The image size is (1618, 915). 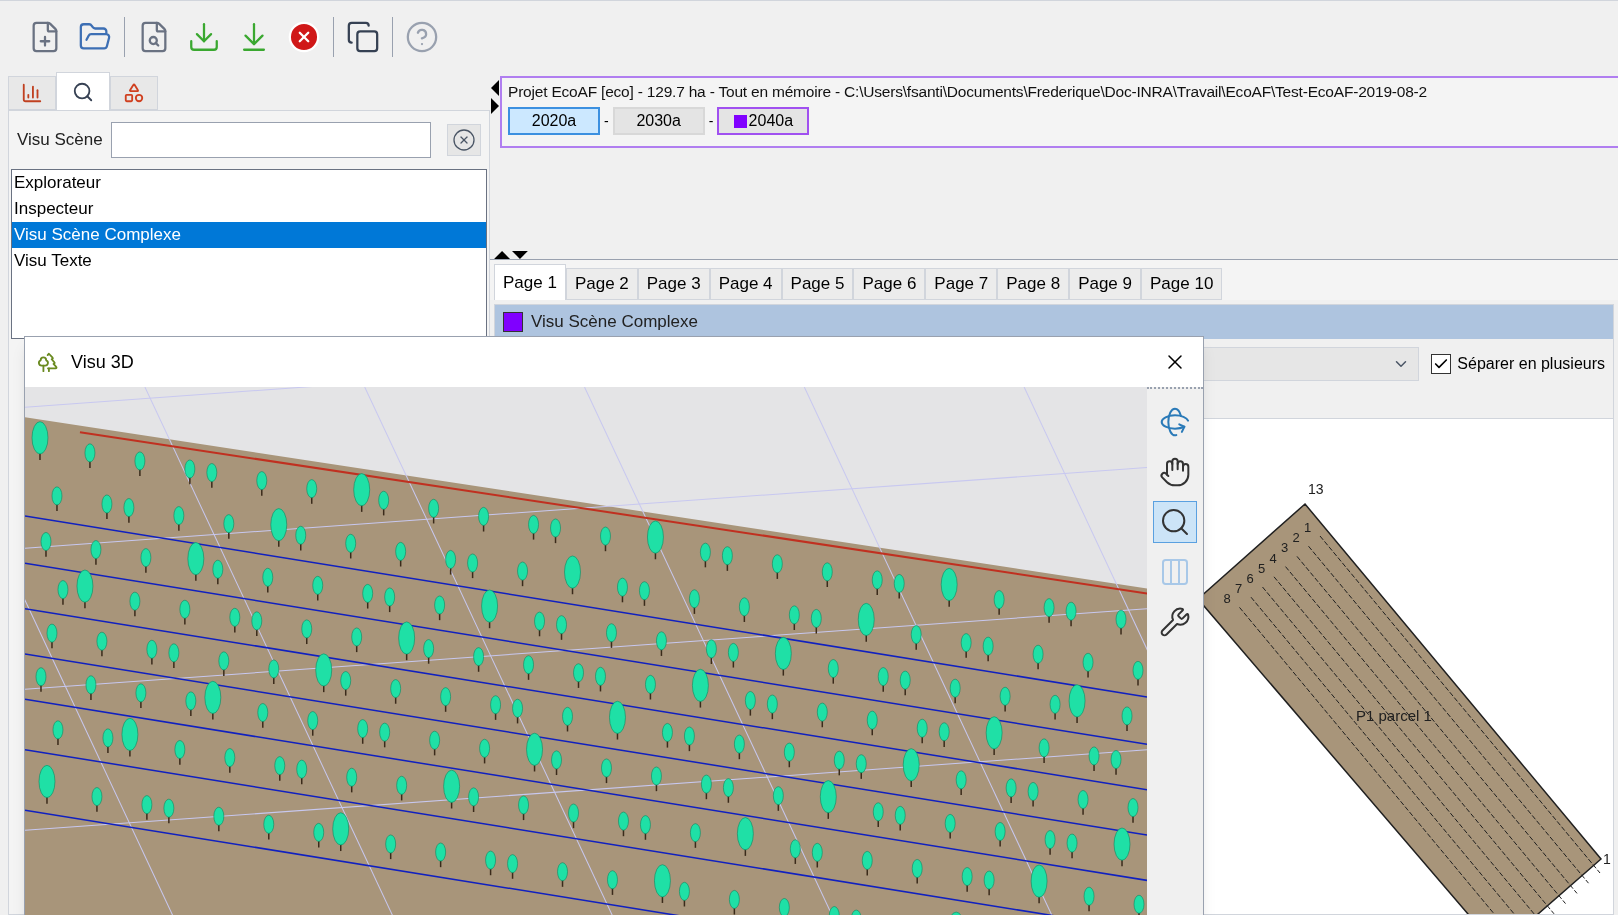 What do you see at coordinates (1227, 599) in the screenshot?
I see `row-label: 8` at bounding box center [1227, 599].